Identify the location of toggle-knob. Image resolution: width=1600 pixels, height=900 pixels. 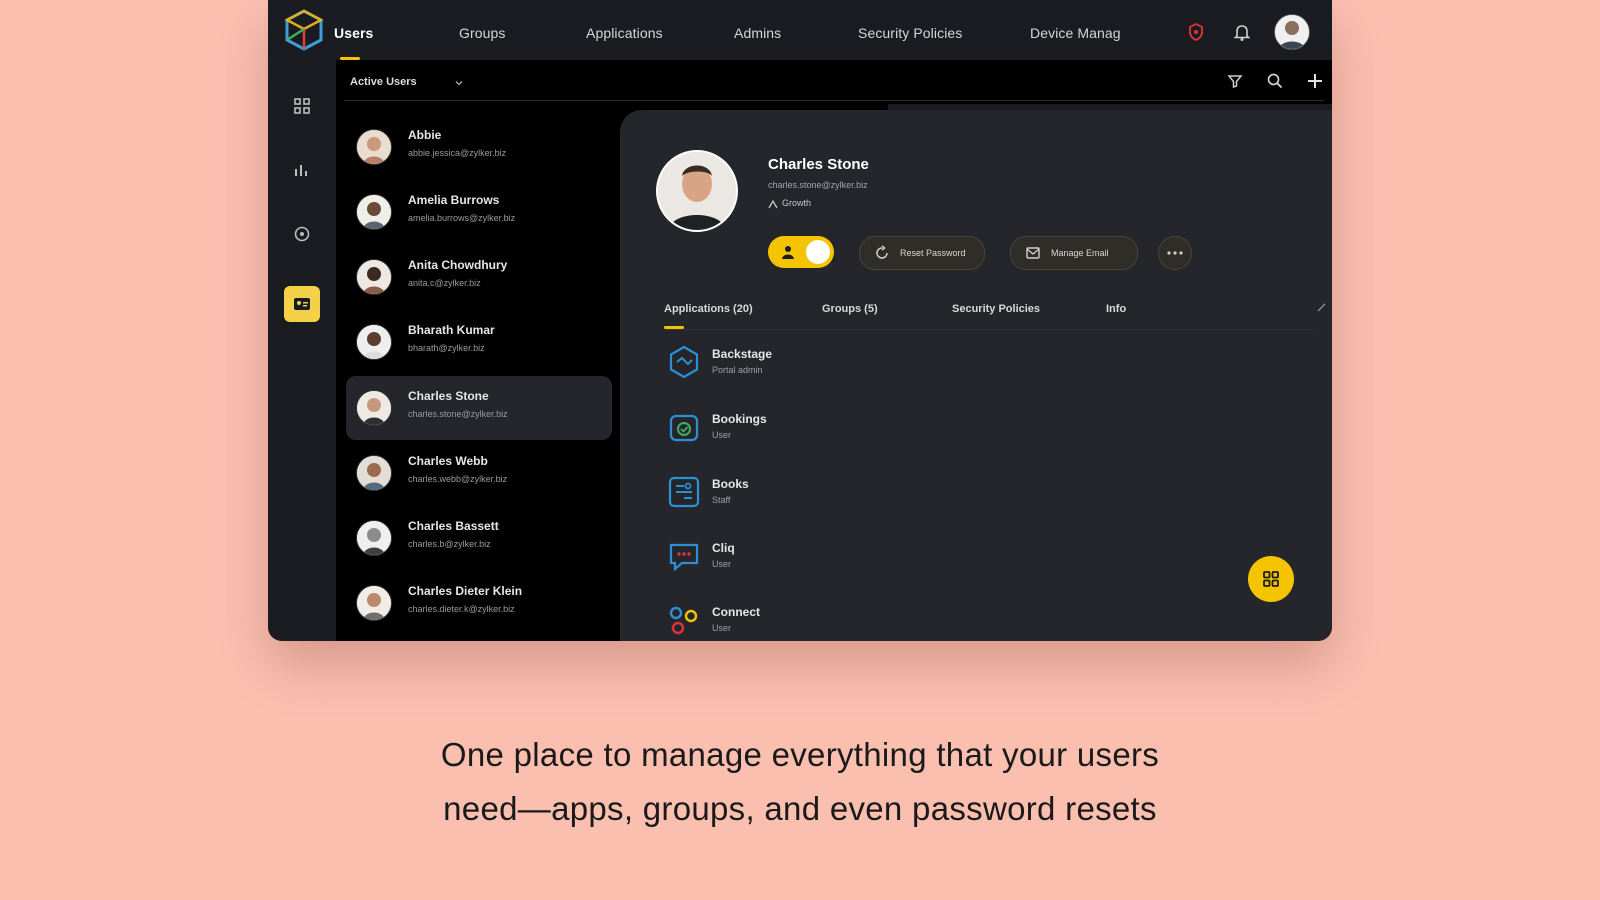
(818, 252).